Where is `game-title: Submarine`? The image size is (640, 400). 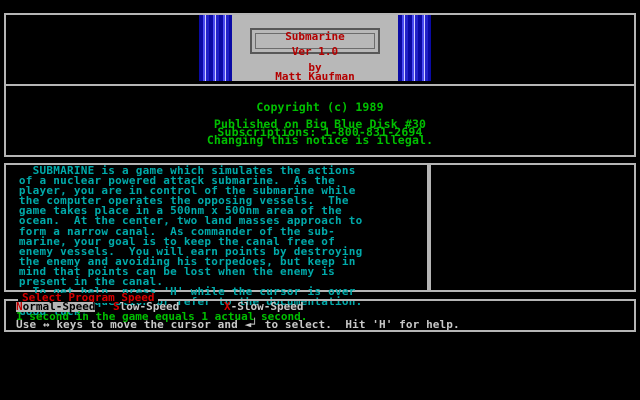
game-title: Submarine is located at coordinates (315, 36).